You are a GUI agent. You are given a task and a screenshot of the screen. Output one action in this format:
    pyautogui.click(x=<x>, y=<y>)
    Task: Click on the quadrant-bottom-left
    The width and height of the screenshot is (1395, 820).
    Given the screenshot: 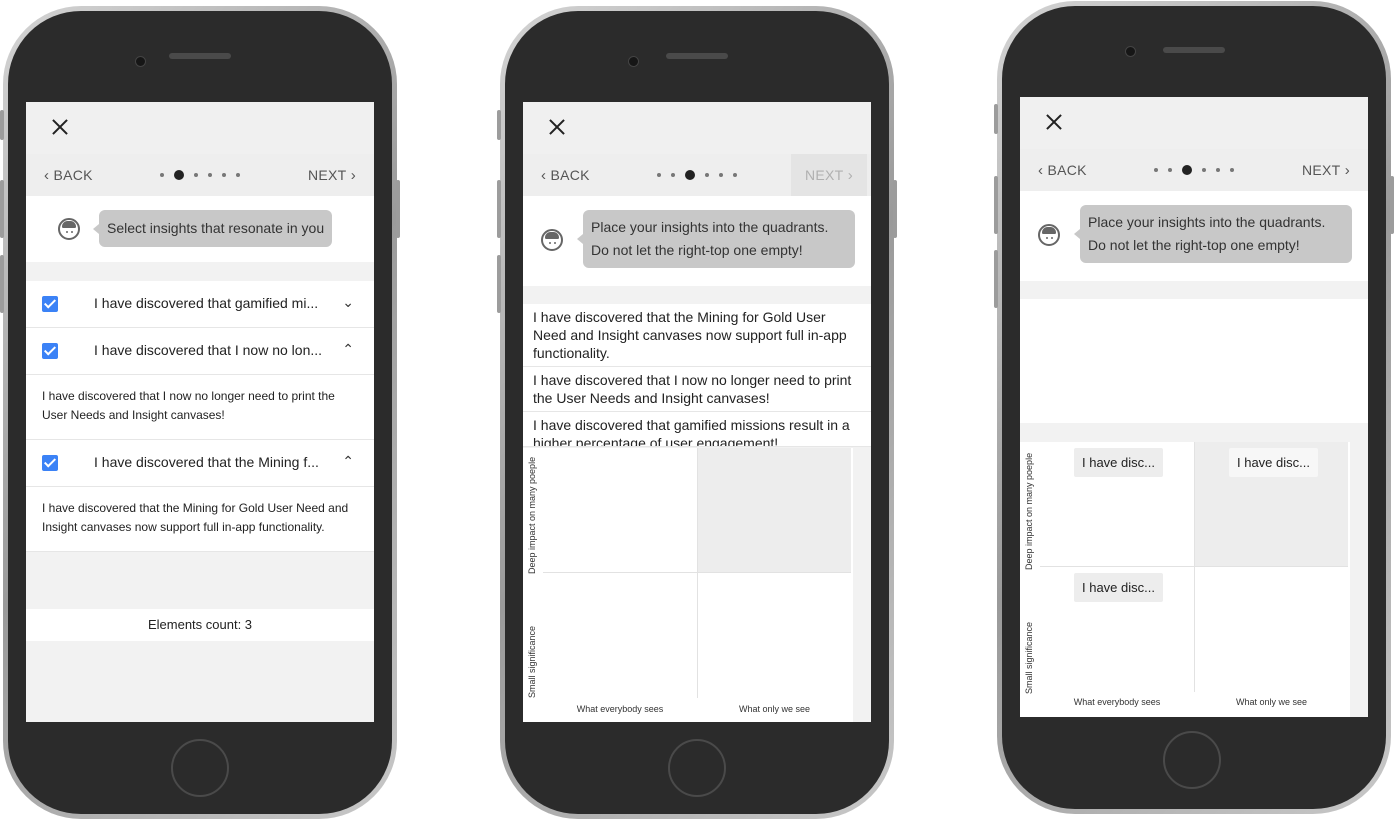 What is the action you would take?
    pyautogui.click(x=620, y=635)
    